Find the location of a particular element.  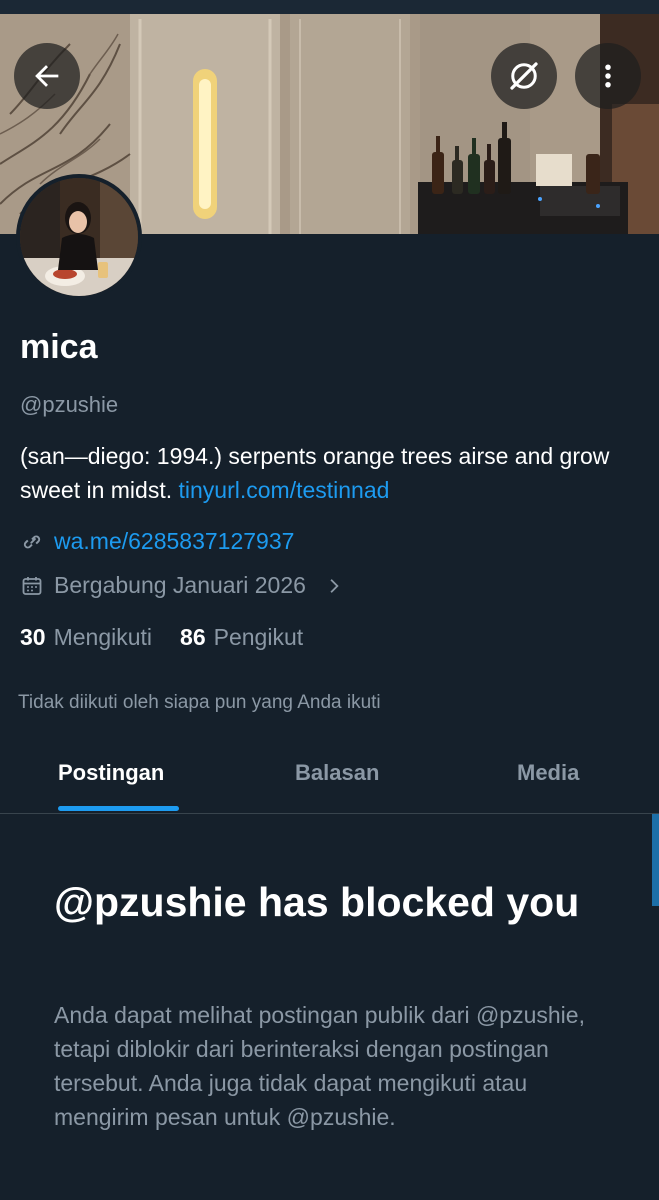

tab-replies: Balasan is located at coordinates (337, 773).